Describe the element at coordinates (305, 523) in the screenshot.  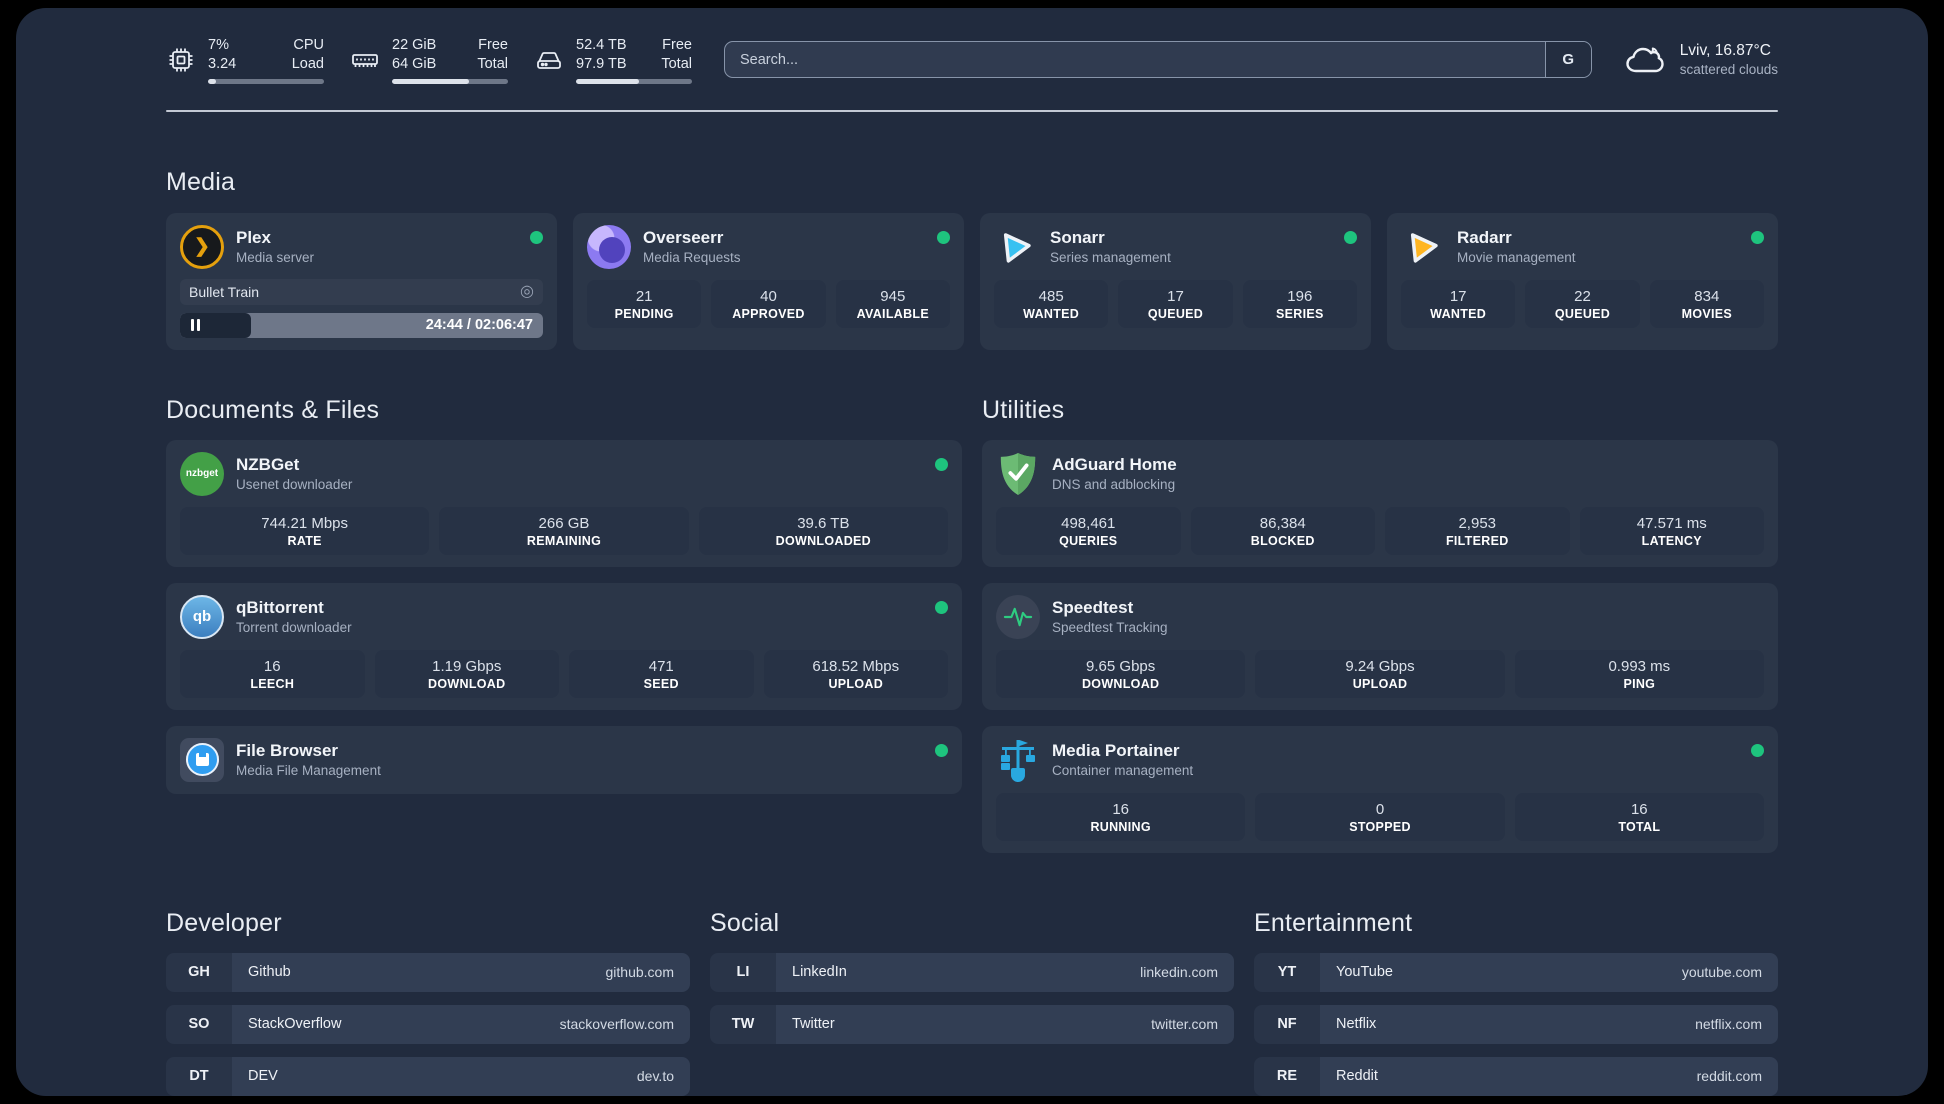
I see `stat-value: 744.21 Mbps` at that location.